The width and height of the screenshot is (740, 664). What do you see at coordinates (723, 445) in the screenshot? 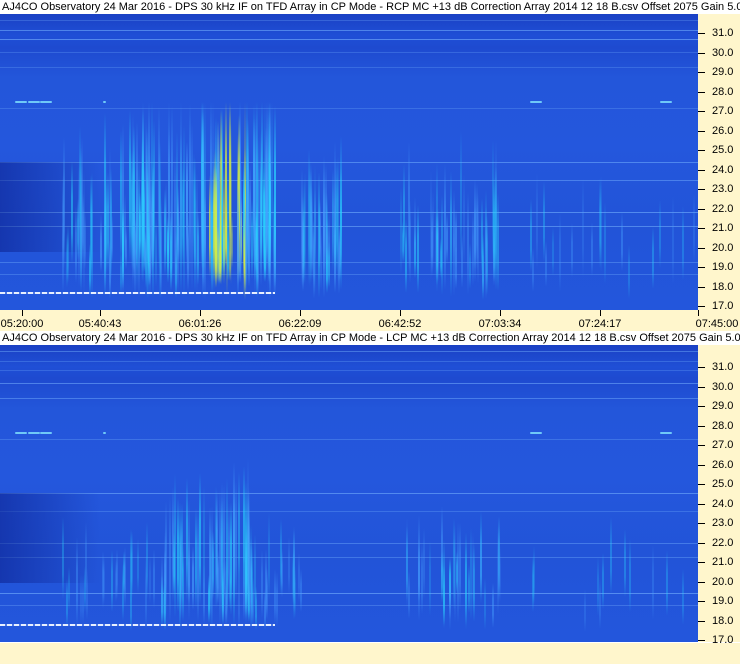
I see `freq-tick-label: 27.0` at bounding box center [723, 445].